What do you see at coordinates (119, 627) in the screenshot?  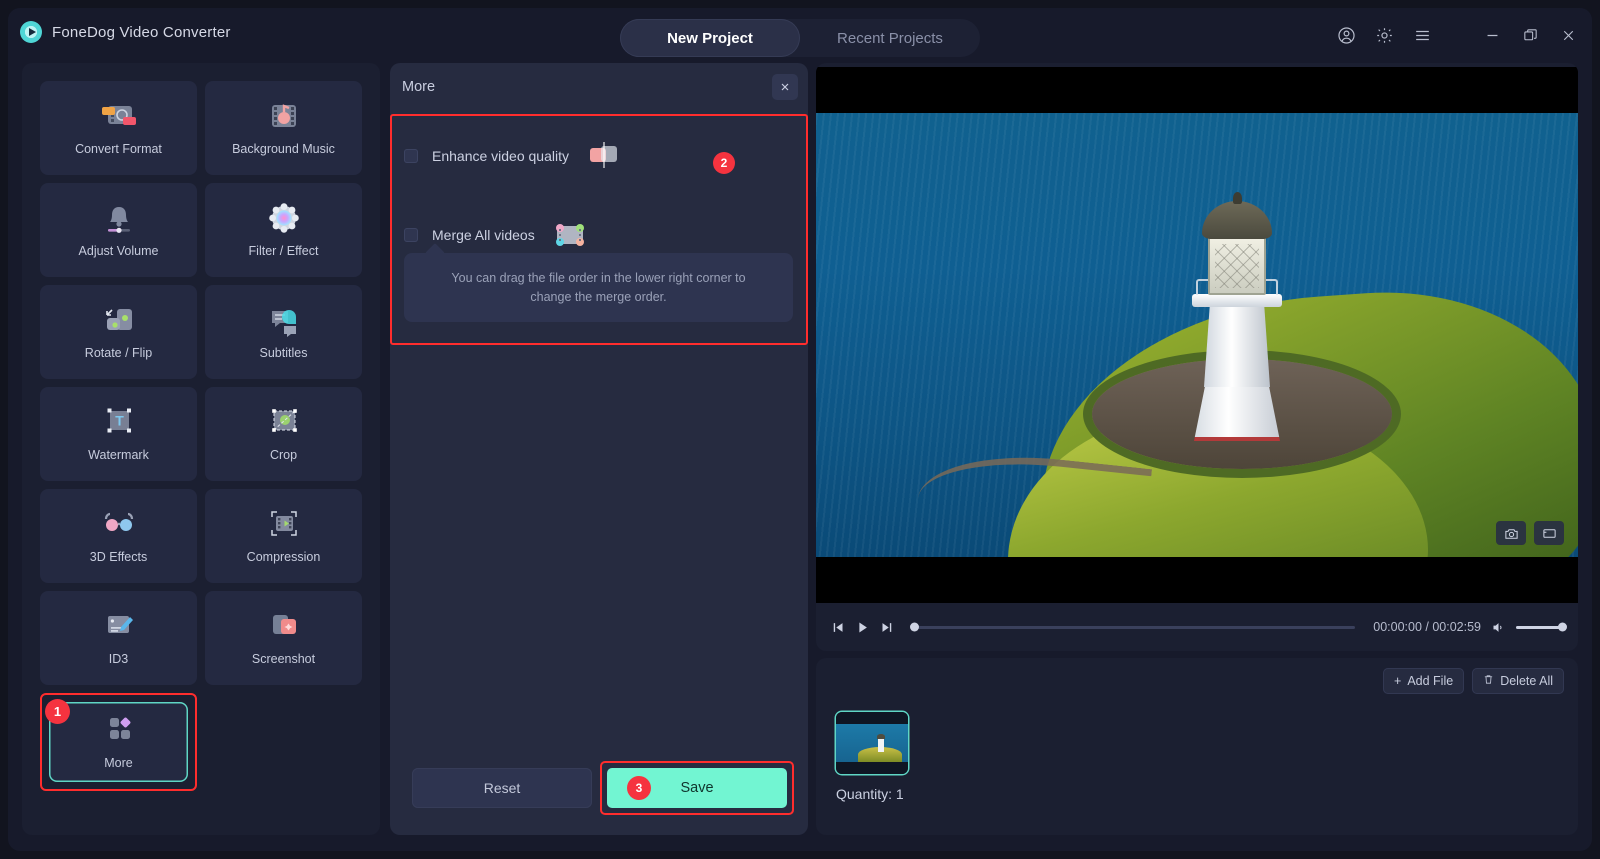 I see `id3-icon` at bounding box center [119, 627].